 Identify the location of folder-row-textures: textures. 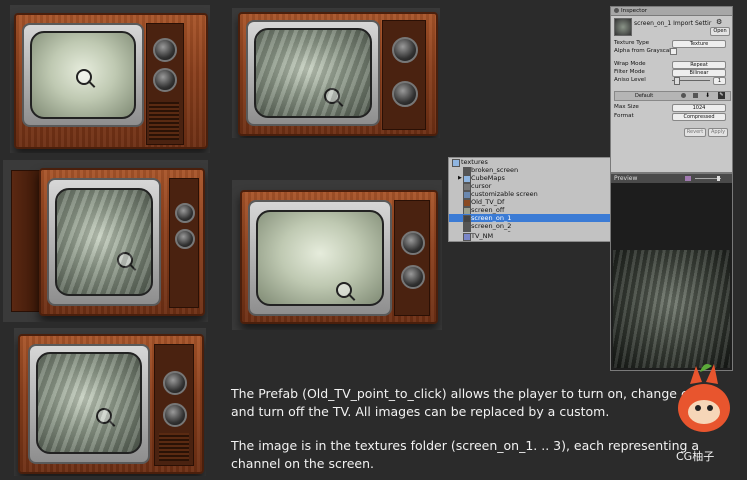
(529, 162).